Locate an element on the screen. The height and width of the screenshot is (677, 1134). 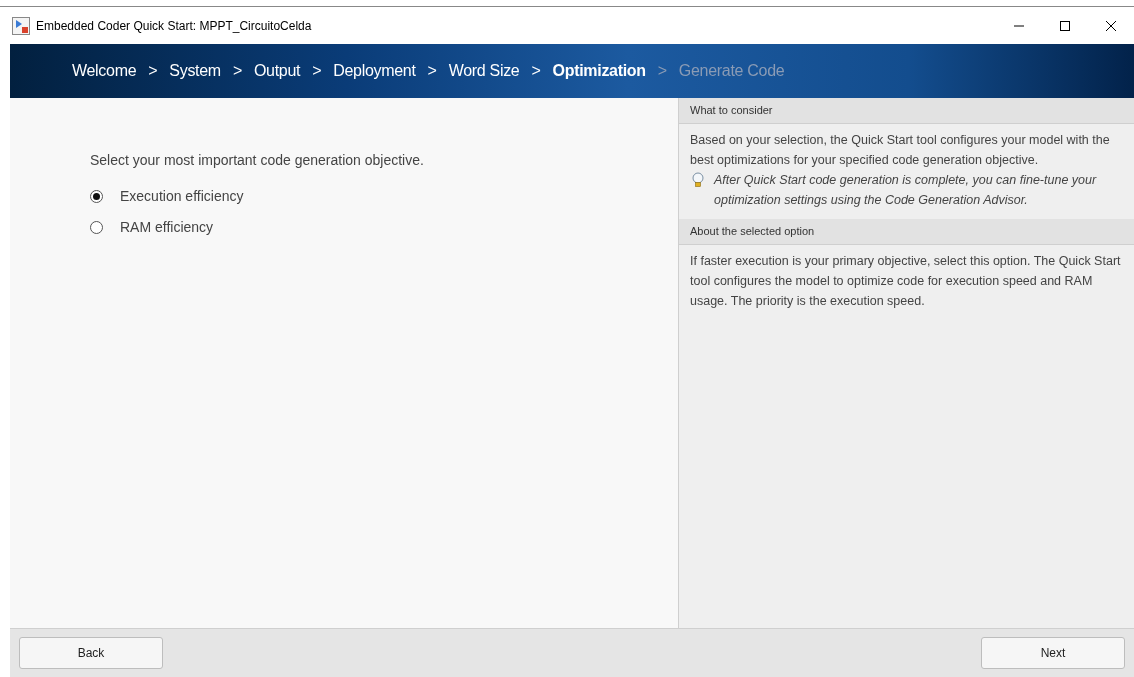
radio-option: RAM efficiency is located at coordinates (152, 227).